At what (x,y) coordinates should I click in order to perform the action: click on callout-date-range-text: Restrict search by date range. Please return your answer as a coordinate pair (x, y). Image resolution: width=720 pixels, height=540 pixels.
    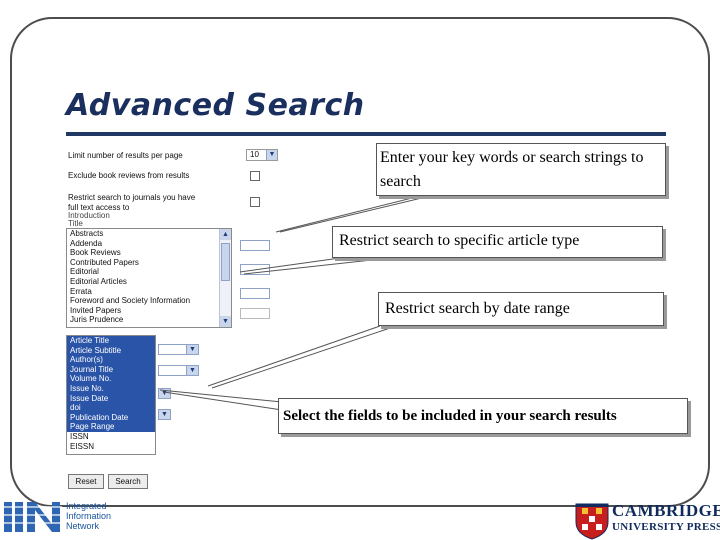
    Looking at the image, I should click on (477, 308).